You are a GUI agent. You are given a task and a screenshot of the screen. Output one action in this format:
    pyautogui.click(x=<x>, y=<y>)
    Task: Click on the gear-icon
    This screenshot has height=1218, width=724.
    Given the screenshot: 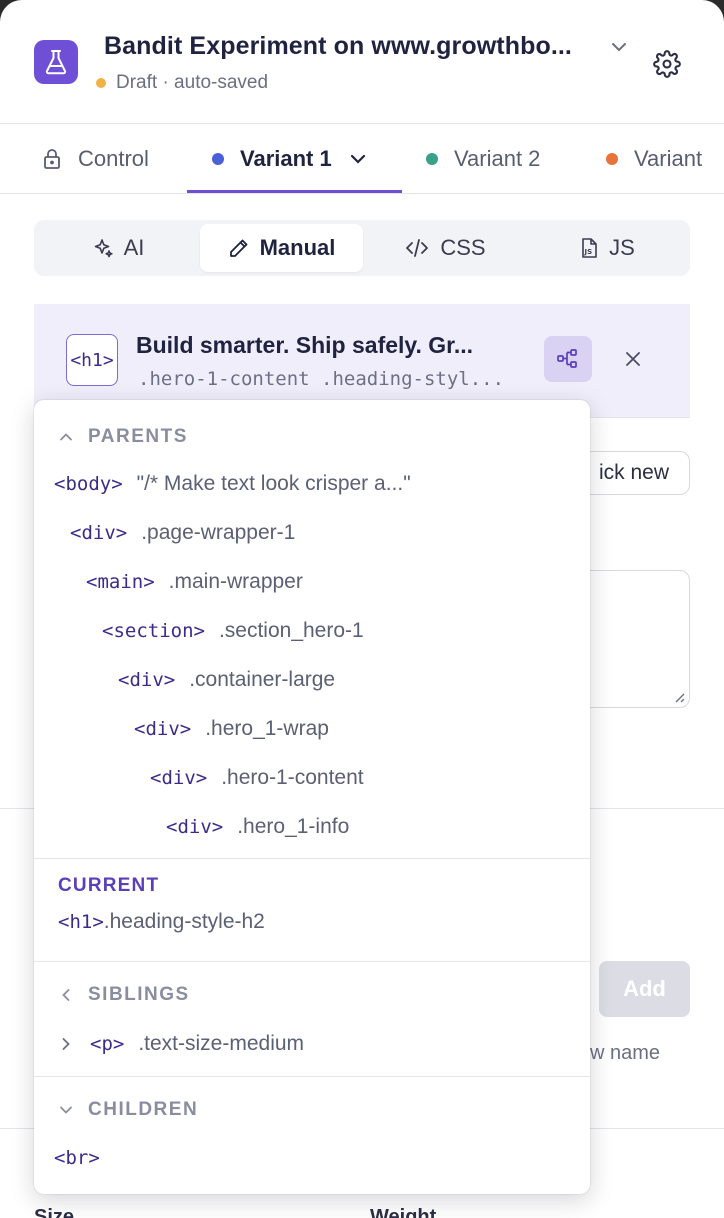 What is the action you would take?
    pyautogui.click(x=667, y=64)
    